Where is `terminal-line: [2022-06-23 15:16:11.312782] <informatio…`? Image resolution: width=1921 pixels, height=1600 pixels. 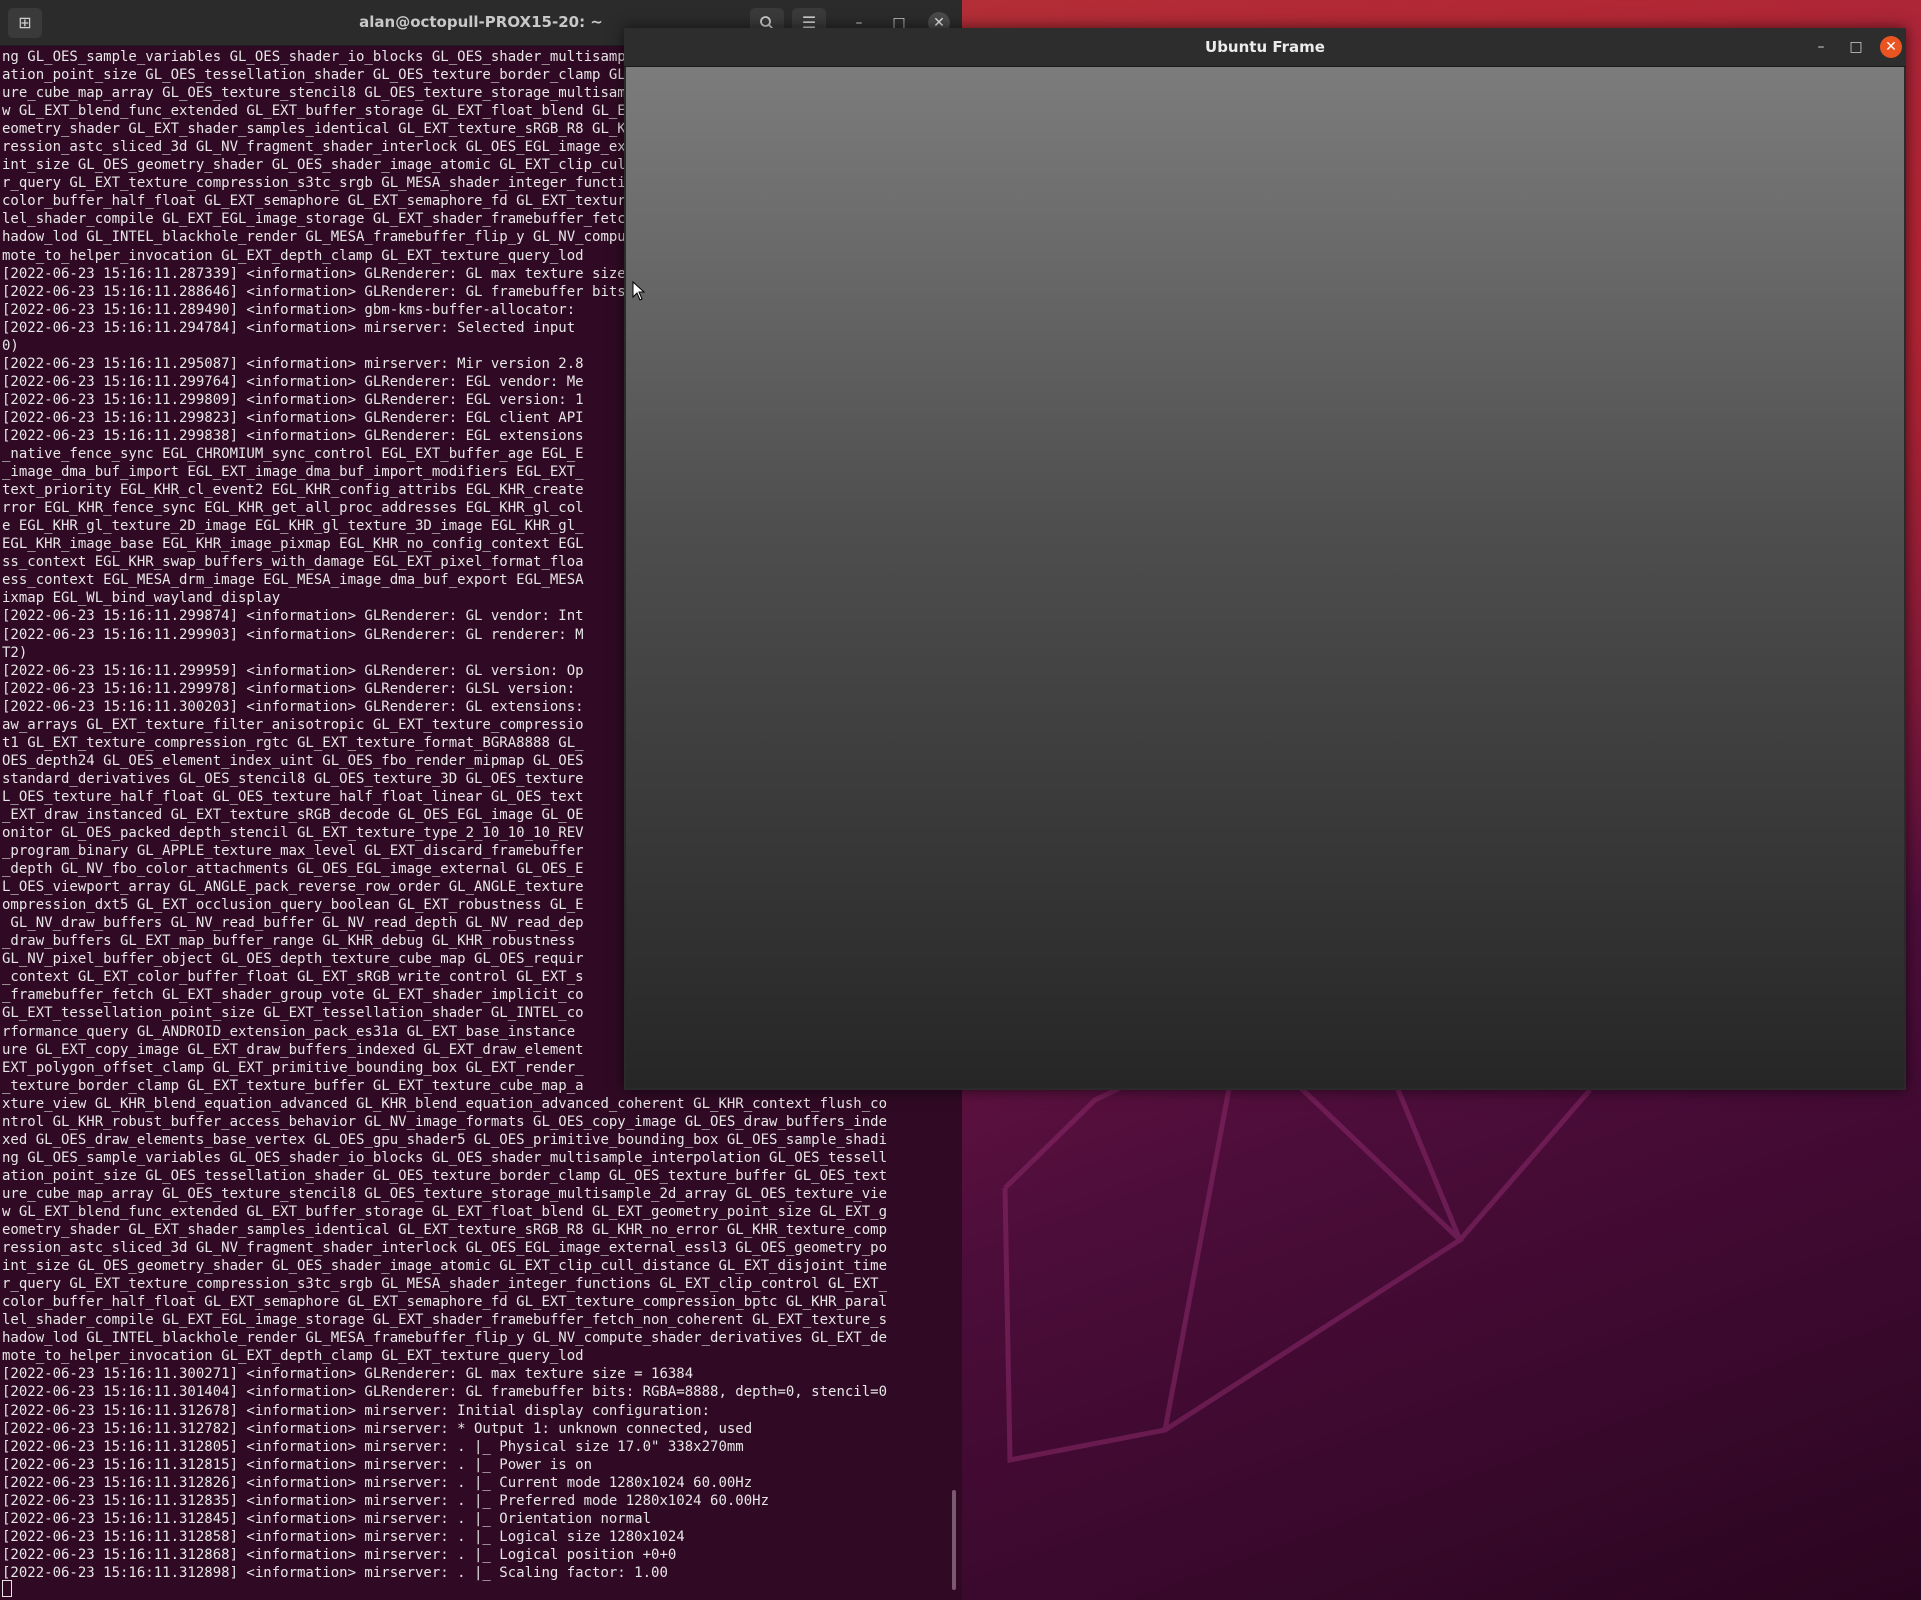 terminal-line: [2022-06-23 15:16:11.312782] <informatio… is located at coordinates (377, 1428).